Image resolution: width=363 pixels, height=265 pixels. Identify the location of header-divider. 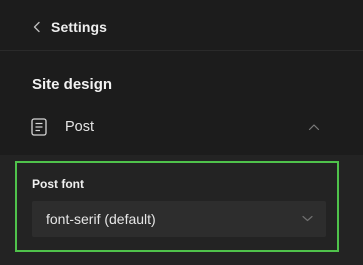
(181, 50).